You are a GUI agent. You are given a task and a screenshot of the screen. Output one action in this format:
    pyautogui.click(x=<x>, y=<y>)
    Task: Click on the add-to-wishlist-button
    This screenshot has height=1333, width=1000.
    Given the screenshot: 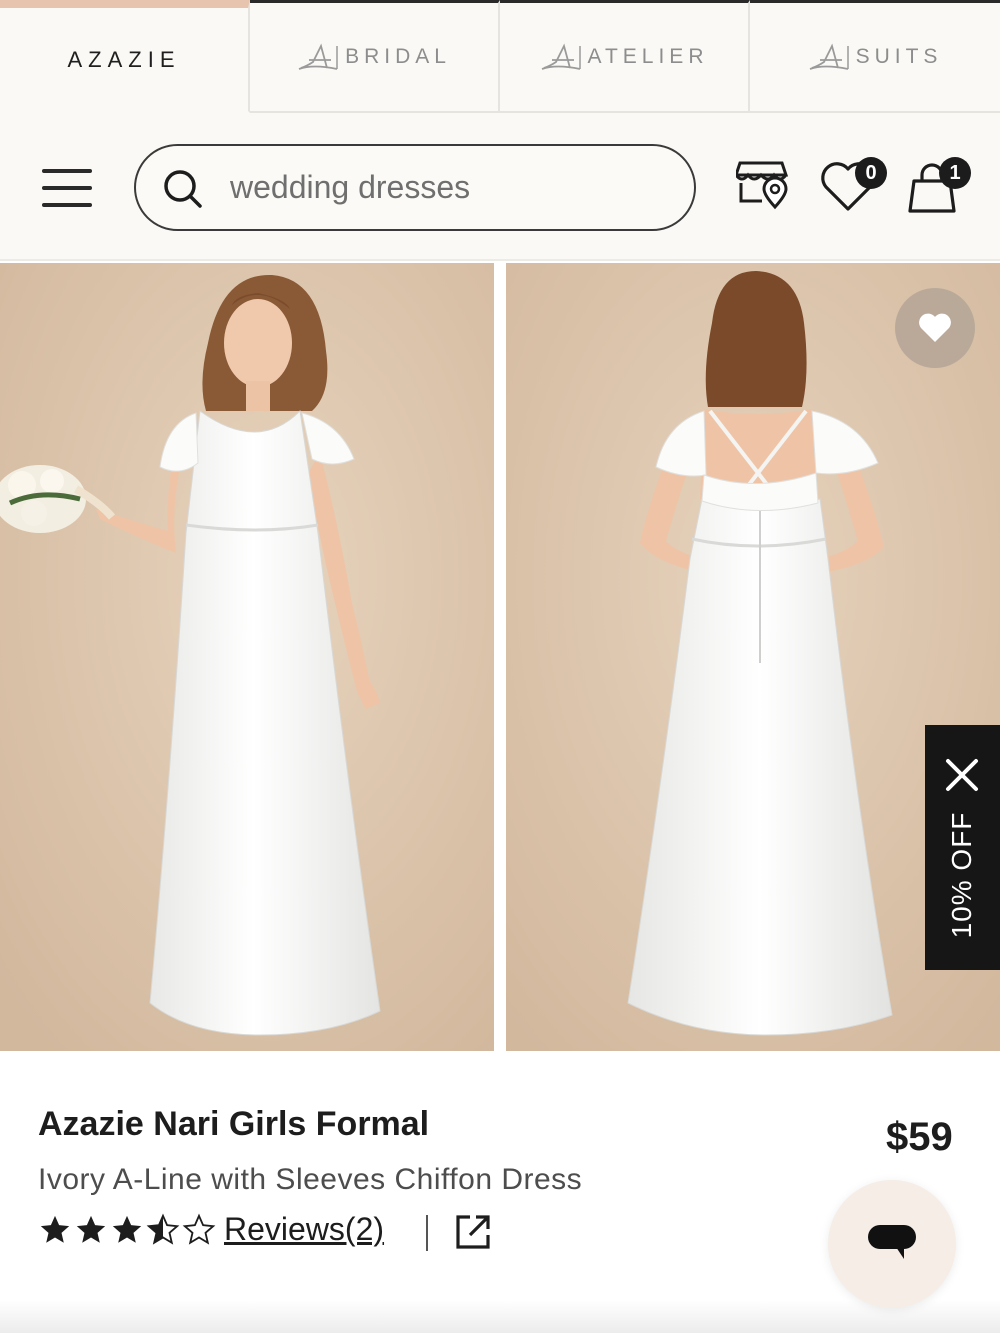 What is the action you would take?
    pyautogui.click(x=935, y=328)
    